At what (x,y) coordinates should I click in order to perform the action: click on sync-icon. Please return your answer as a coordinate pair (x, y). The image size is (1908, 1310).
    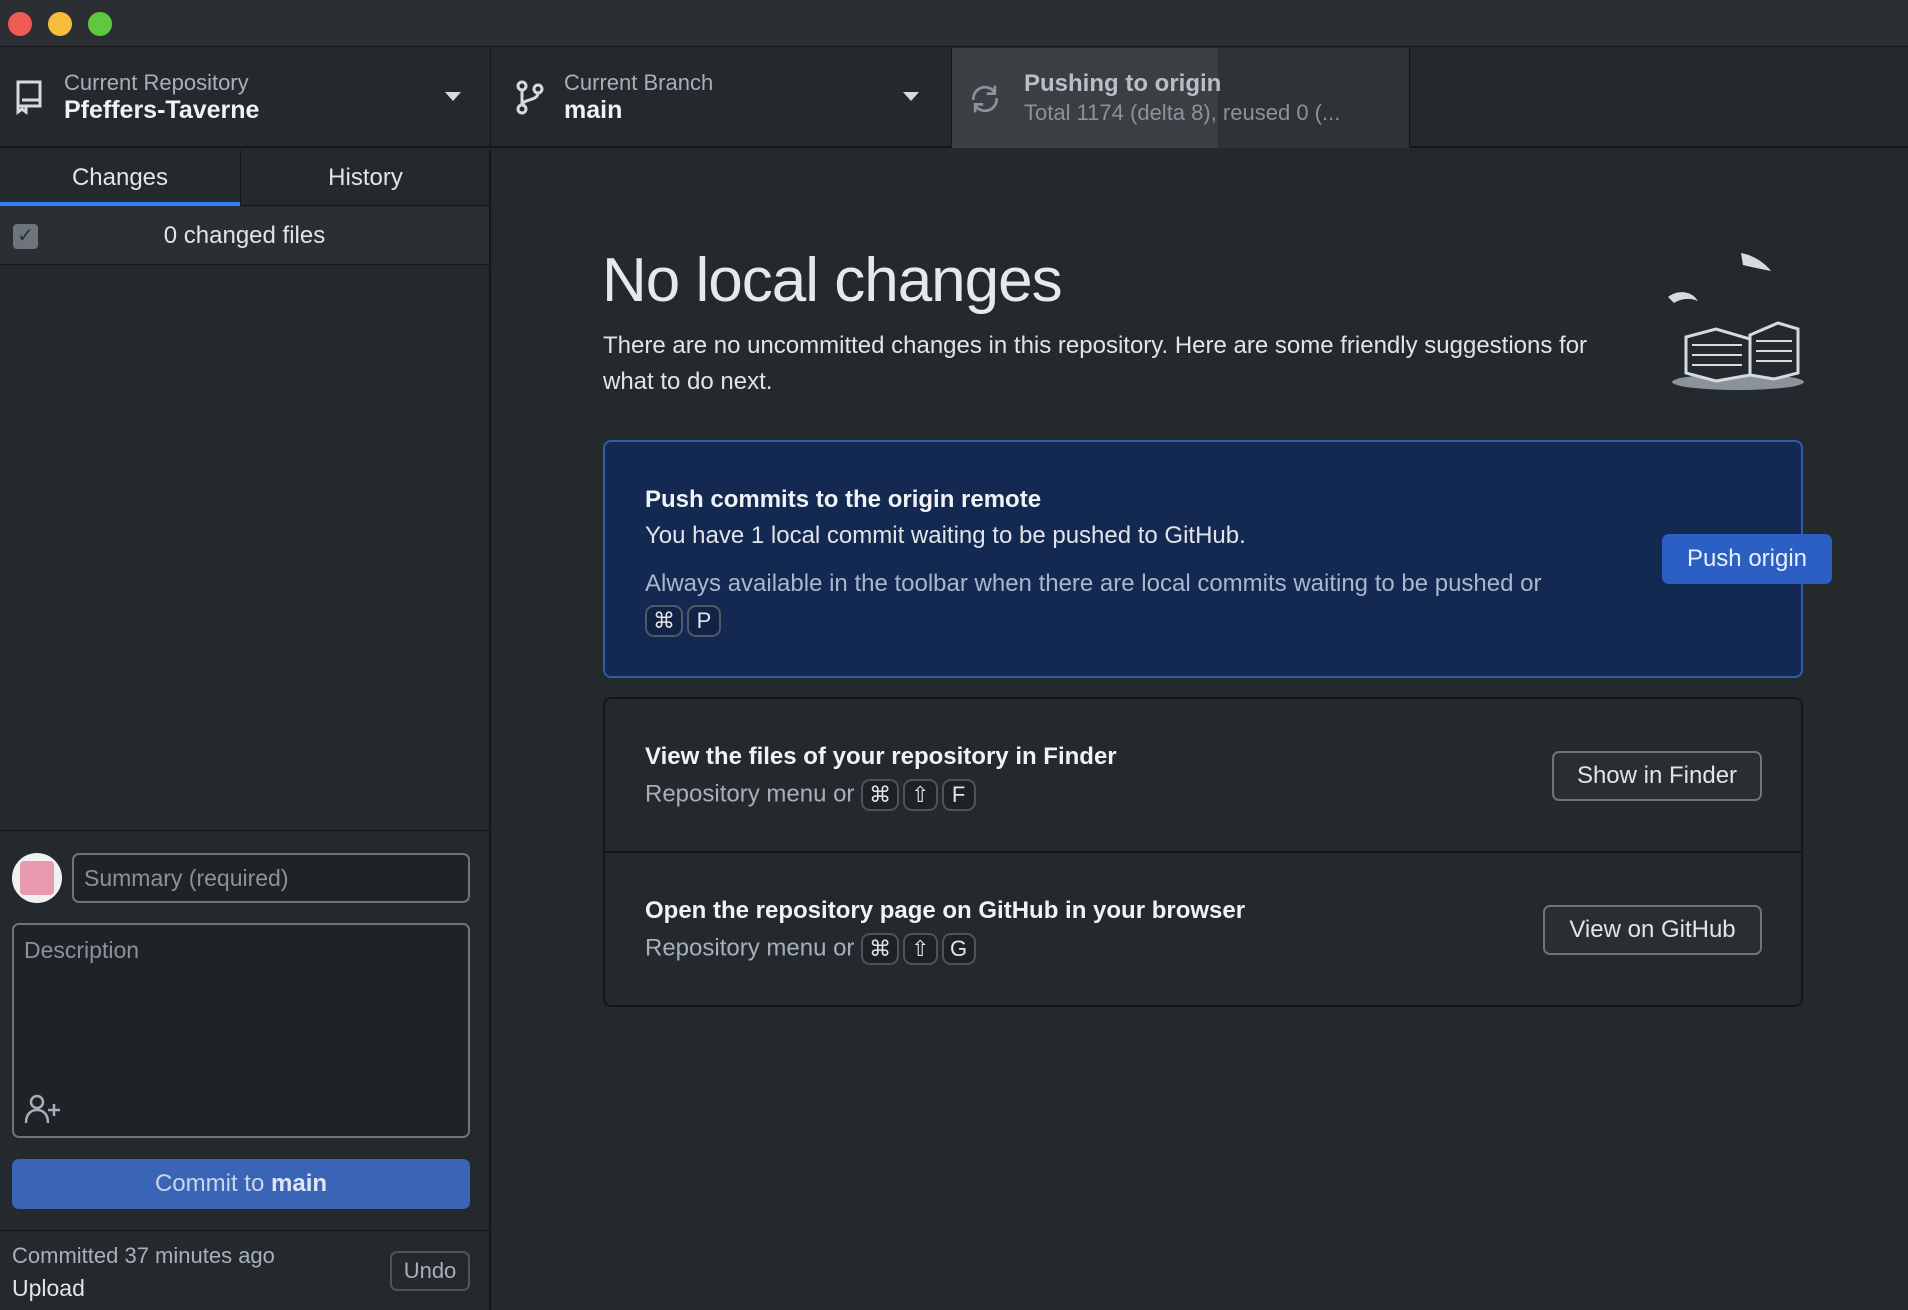
    Looking at the image, I should click on (985, 99).